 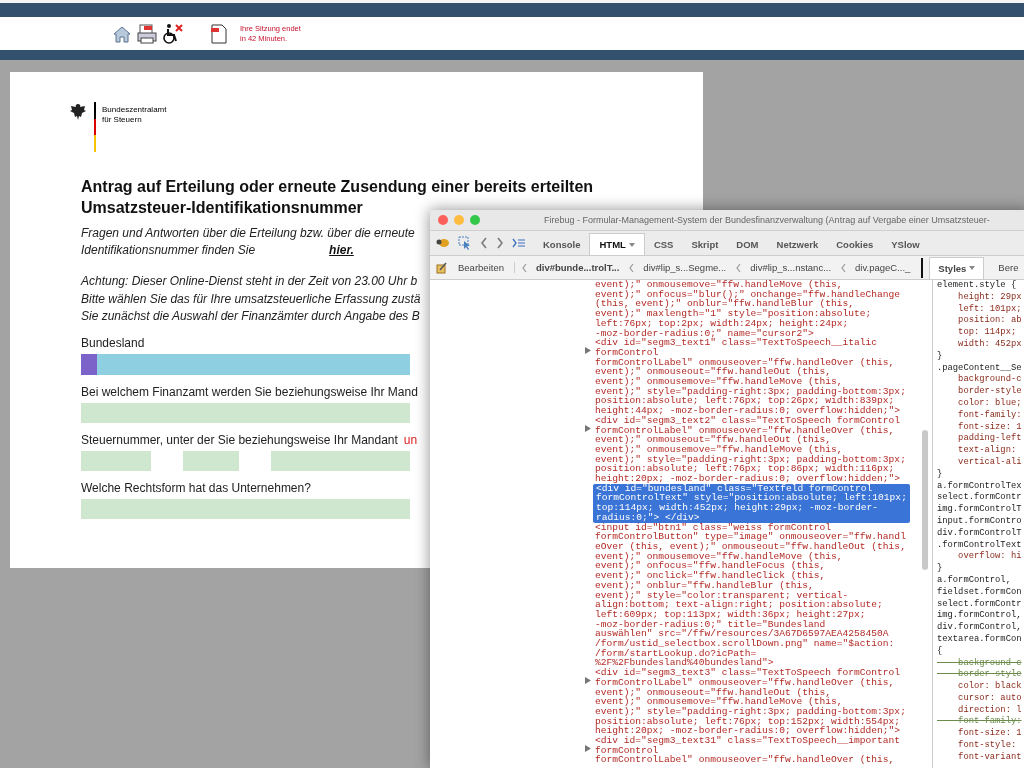 I want to click on field-label: Bei welchem Finanzamt werden Sie beziehungsweise Ihr Mand, so click(x=249, y=391).